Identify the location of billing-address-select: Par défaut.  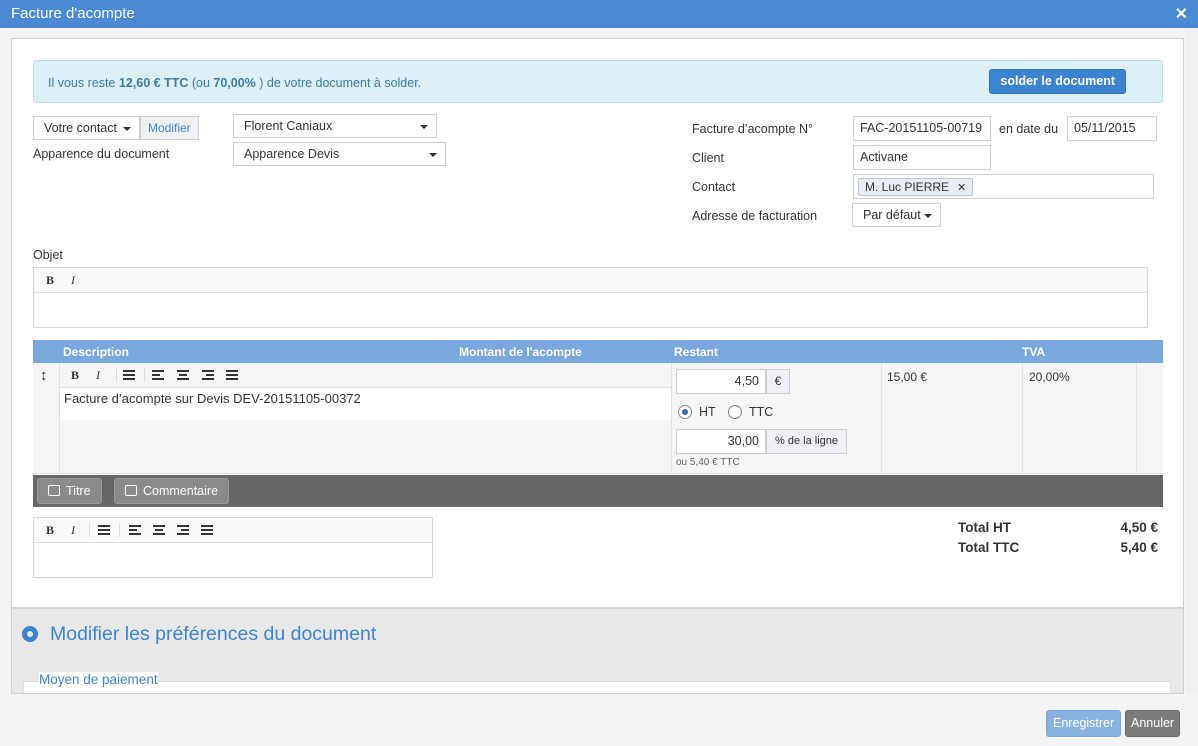
(896, 215).